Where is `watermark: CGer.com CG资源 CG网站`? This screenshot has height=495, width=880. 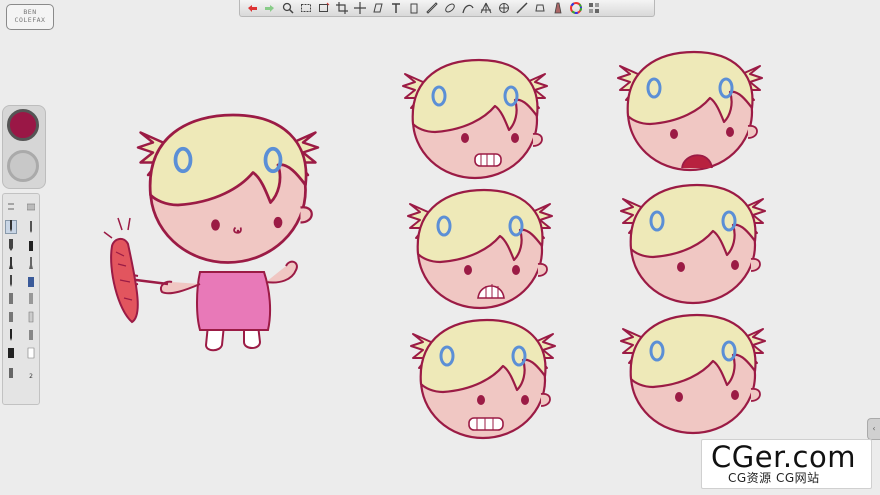 watermark: CGer.com CG资源 CG网站 is located at coordinates (786, 464).